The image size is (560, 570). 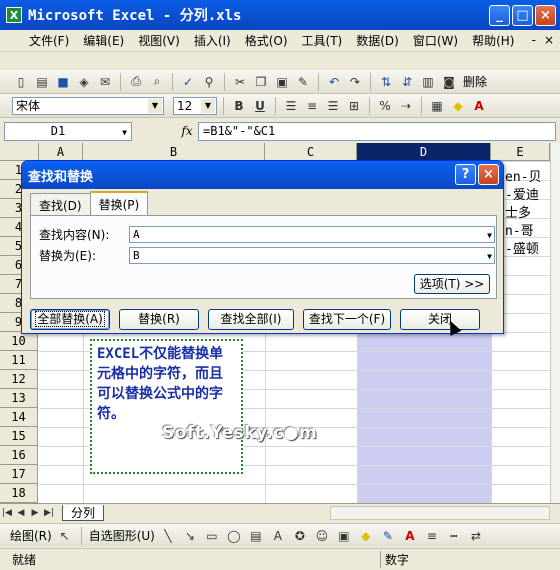 What do you see at coordinates (303, 82) in the screenshot?
I see `format-painter-icon: ✎` at bounding box center [303, 82].